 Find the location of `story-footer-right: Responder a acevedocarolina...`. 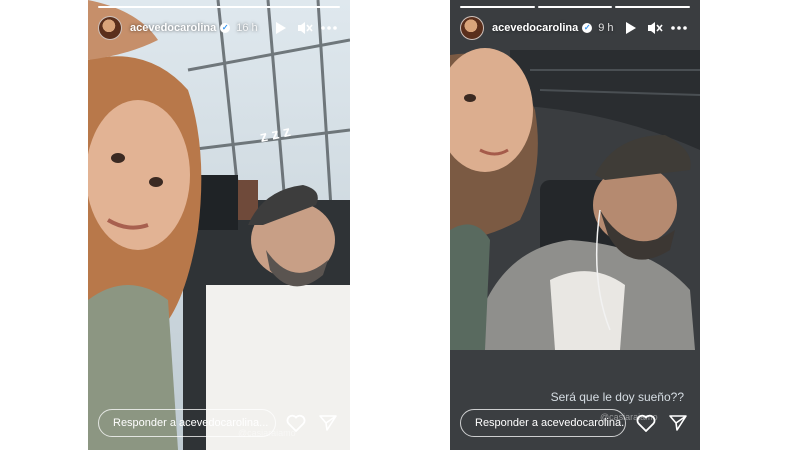

story-footer-right: Responder a acevedocarolina... is located at coordinates (575, 423).